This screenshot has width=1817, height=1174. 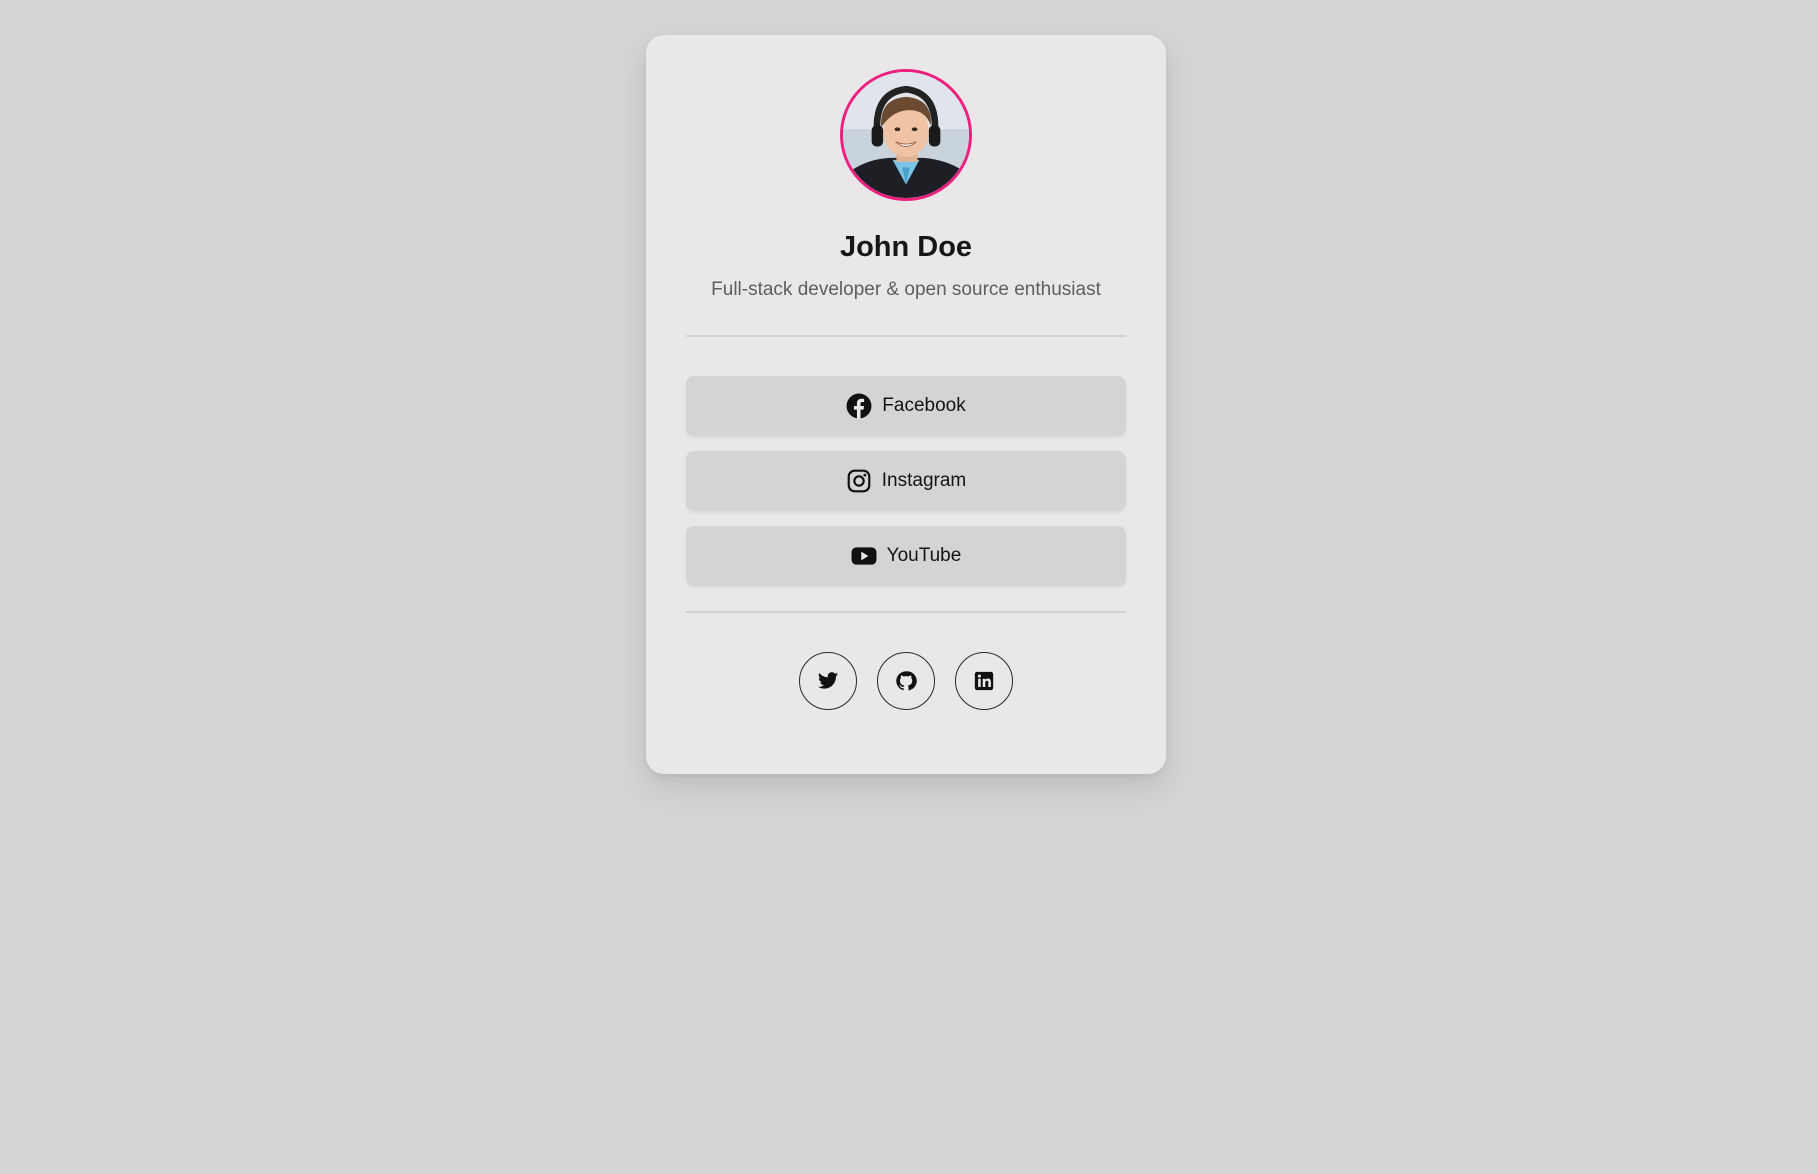 I want to click on youtube-link-label: YouTube, so click(x=924, y=555).